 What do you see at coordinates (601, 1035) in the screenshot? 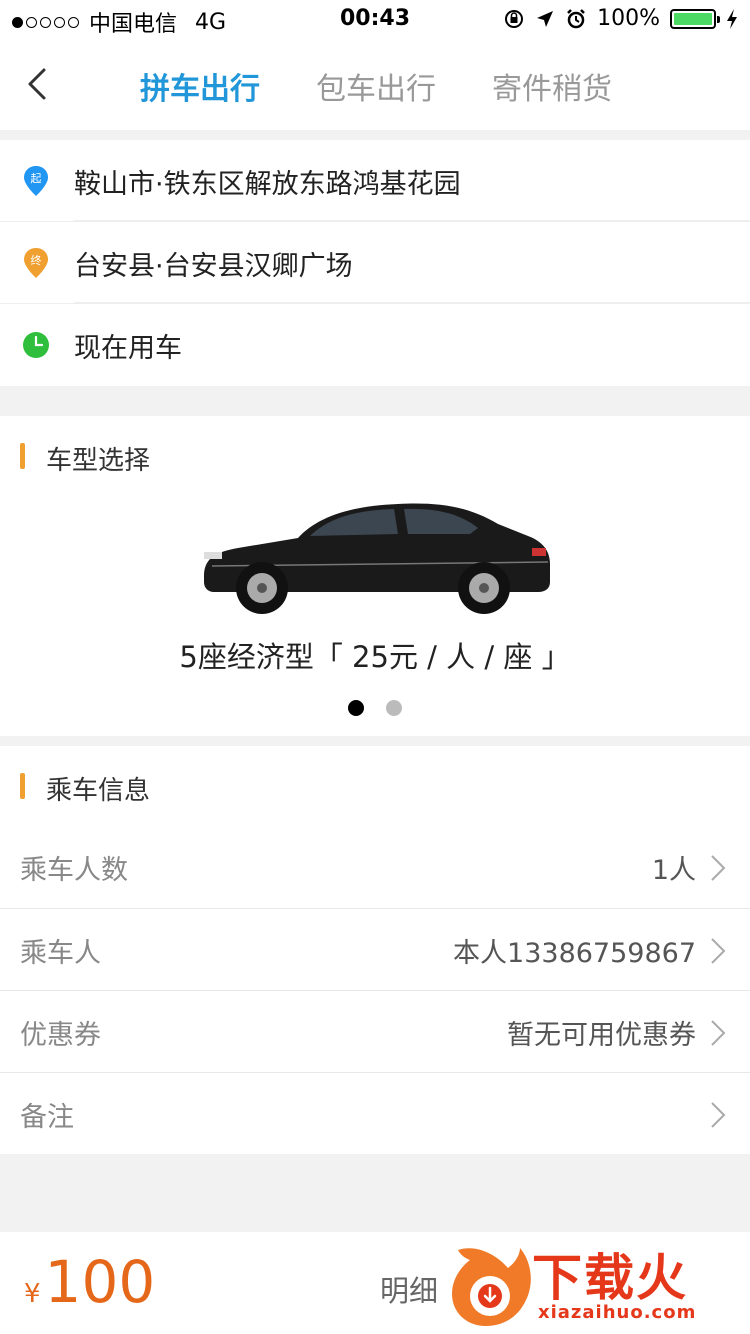
I see `coupon-value: 暂无可用优惠券` at bounding box center [601, 1035].